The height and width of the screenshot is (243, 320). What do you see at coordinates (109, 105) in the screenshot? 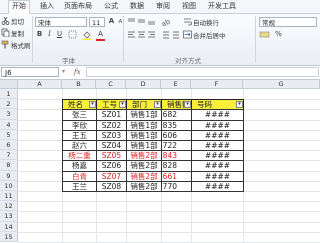
I see `table-header-label: 工号` at bounding box center [109, 105].